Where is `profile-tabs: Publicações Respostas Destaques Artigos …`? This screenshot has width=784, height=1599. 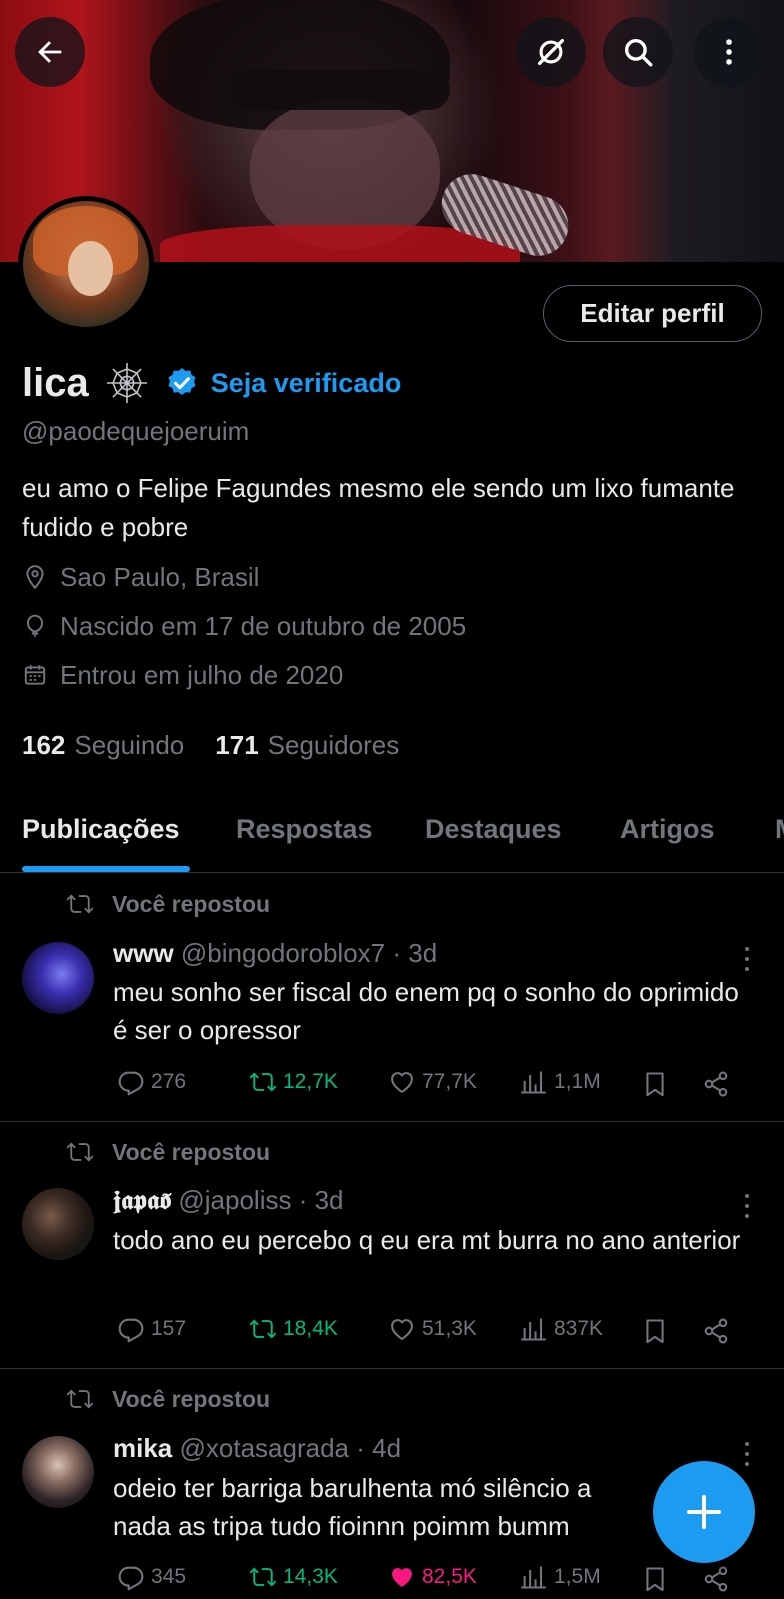 profile-tabs: Publicações Respostas Destaques Artigos … is located at coordinates (392, 836).